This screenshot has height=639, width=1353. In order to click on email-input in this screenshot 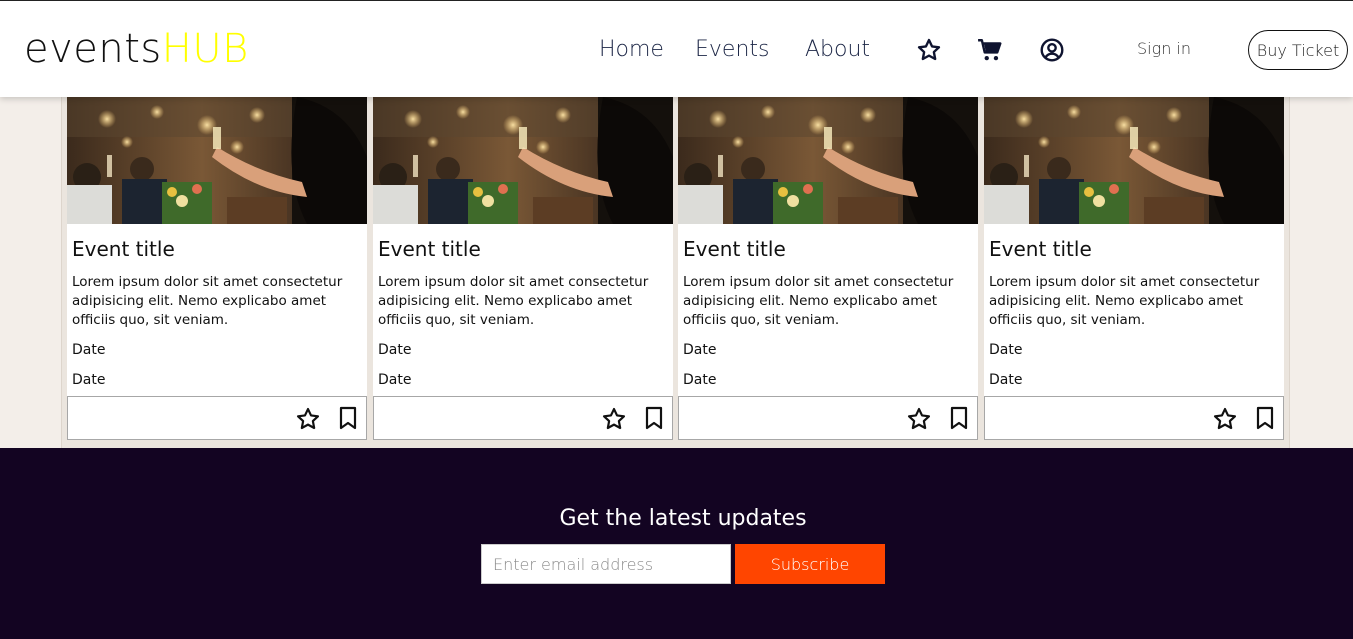, I will do `click(606, 564)`.